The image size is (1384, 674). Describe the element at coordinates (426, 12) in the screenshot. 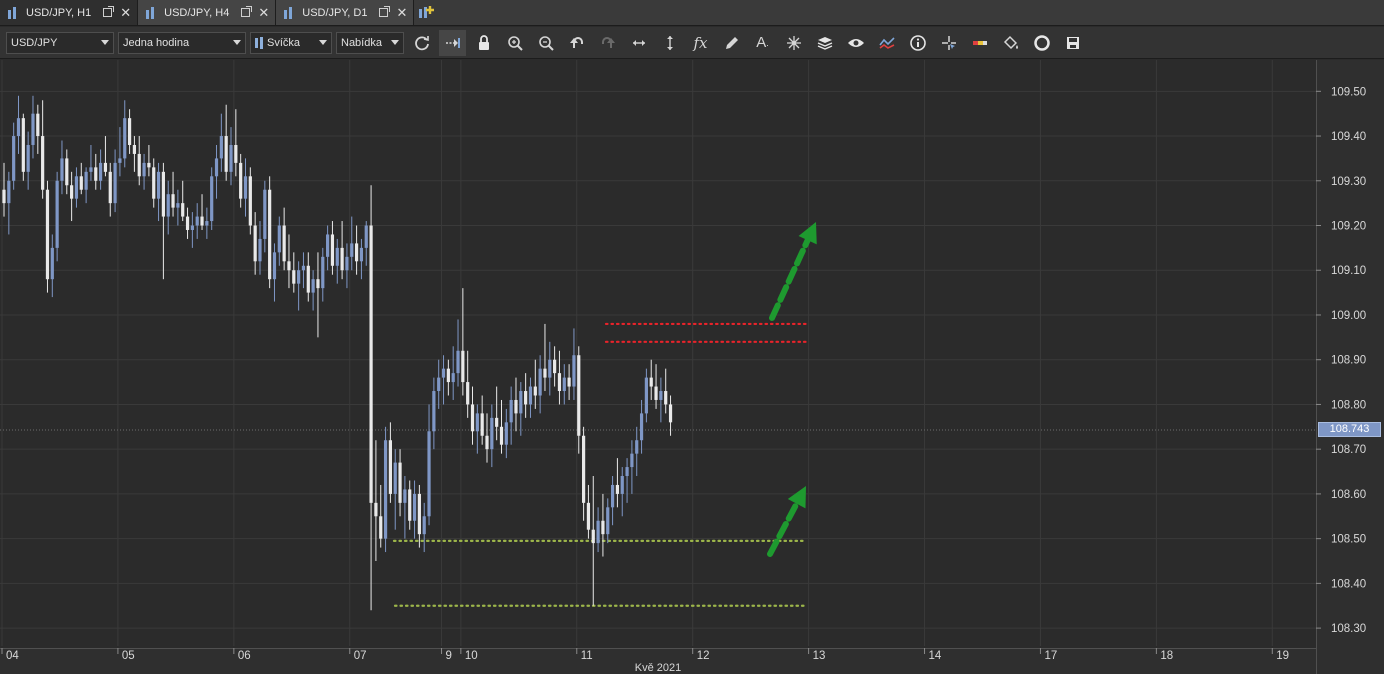

I see `add-chart-icon` at that location.